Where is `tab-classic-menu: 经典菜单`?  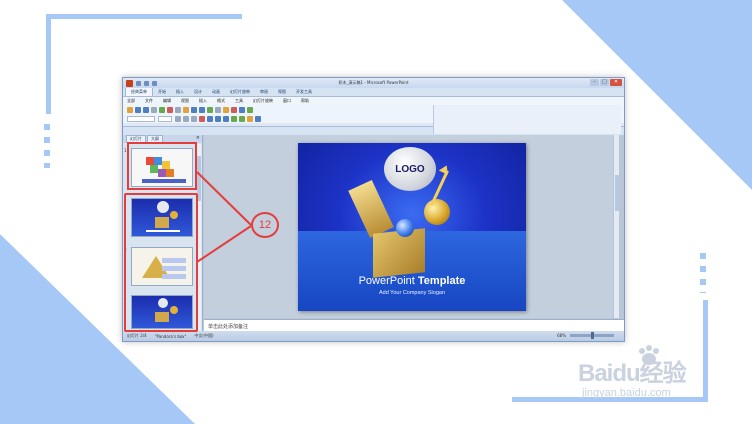
tab-classic-menu: 经典菜单 is located at coordinates (139, 91).